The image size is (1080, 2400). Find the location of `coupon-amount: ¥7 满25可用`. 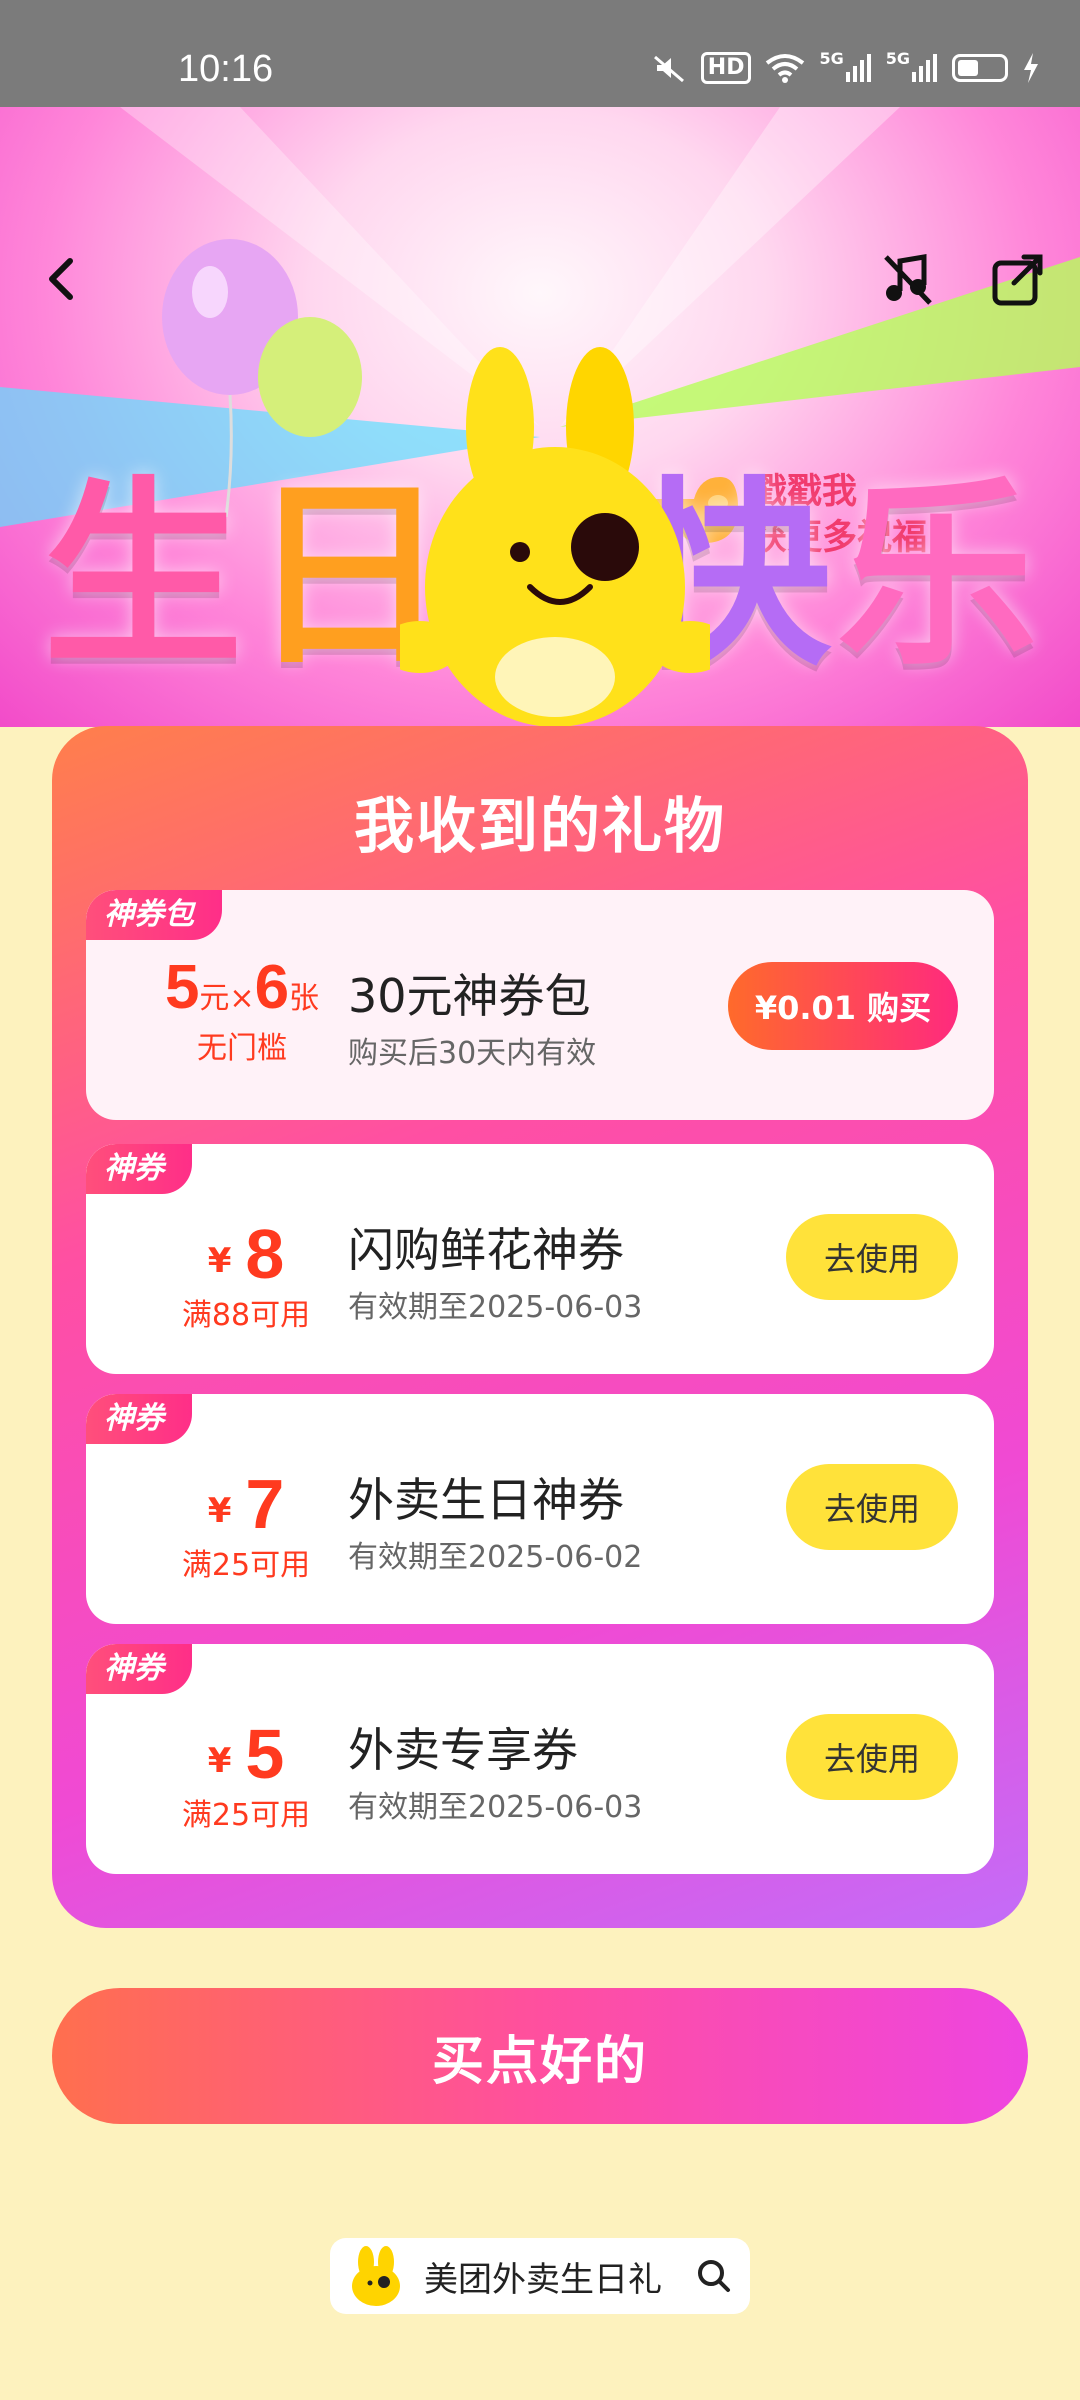

coupon-amount: ¥7 满25可用 is located at coordinates (246, 1524).